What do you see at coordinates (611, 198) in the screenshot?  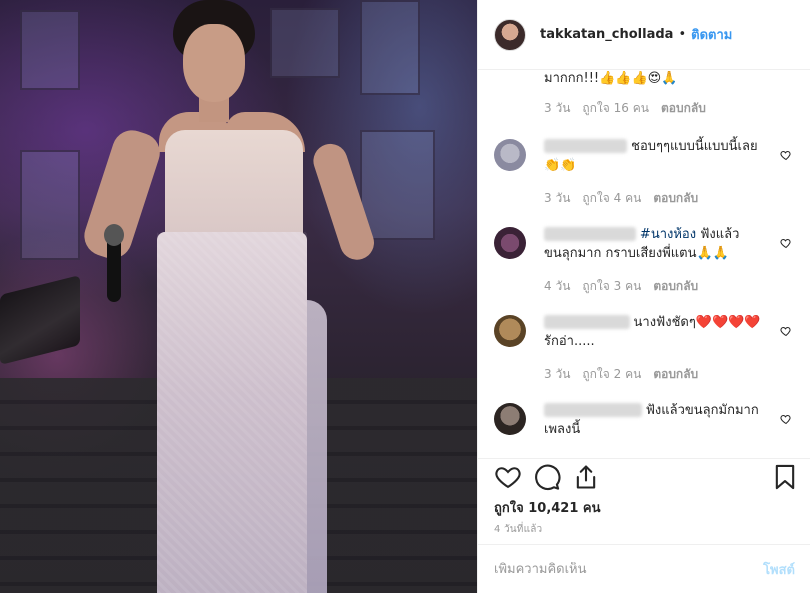 I see `comment-likes: ถูกใจ 4 คน` at bounding box center [611, 198].